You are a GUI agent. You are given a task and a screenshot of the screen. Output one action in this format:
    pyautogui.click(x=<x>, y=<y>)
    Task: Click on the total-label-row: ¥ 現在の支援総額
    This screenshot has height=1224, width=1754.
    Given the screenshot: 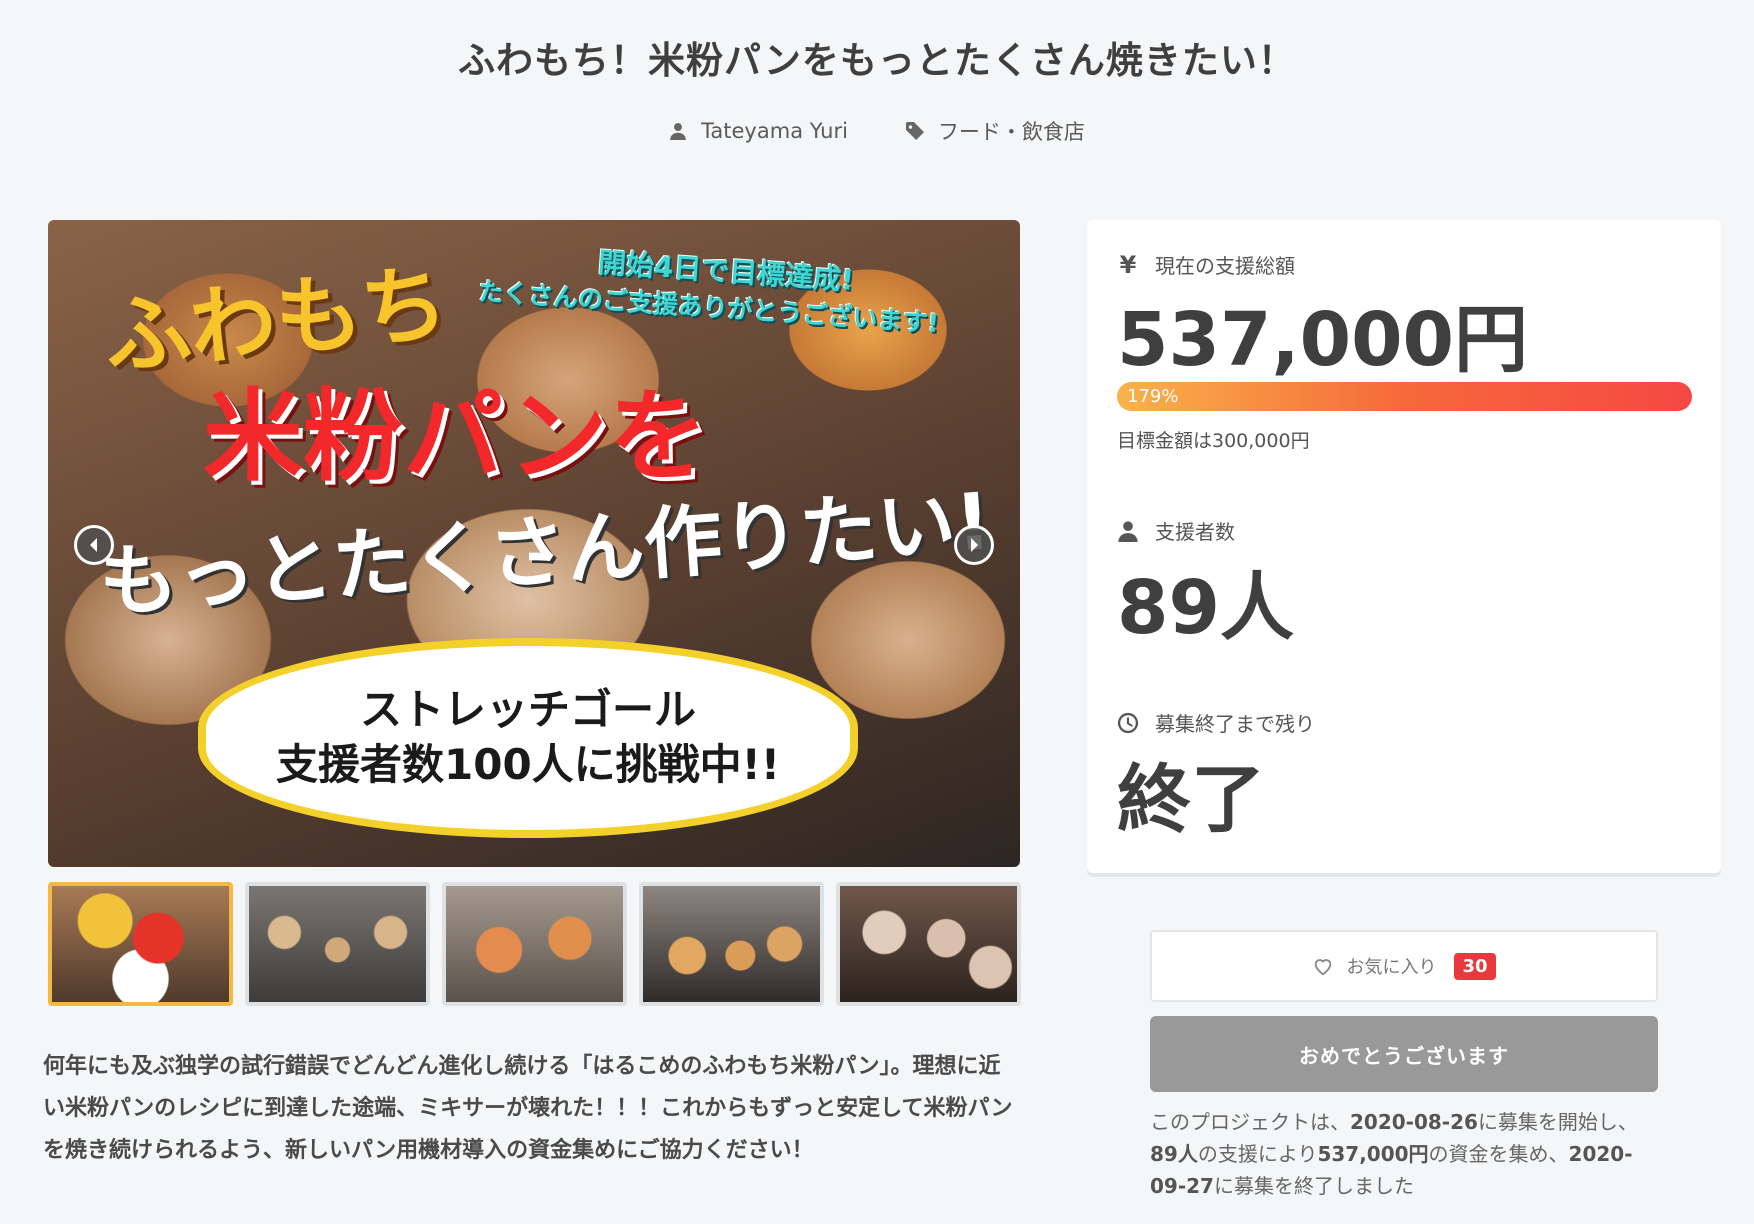 What is the action you would take?
    pyautogui.click(x=1206, y=264)
    